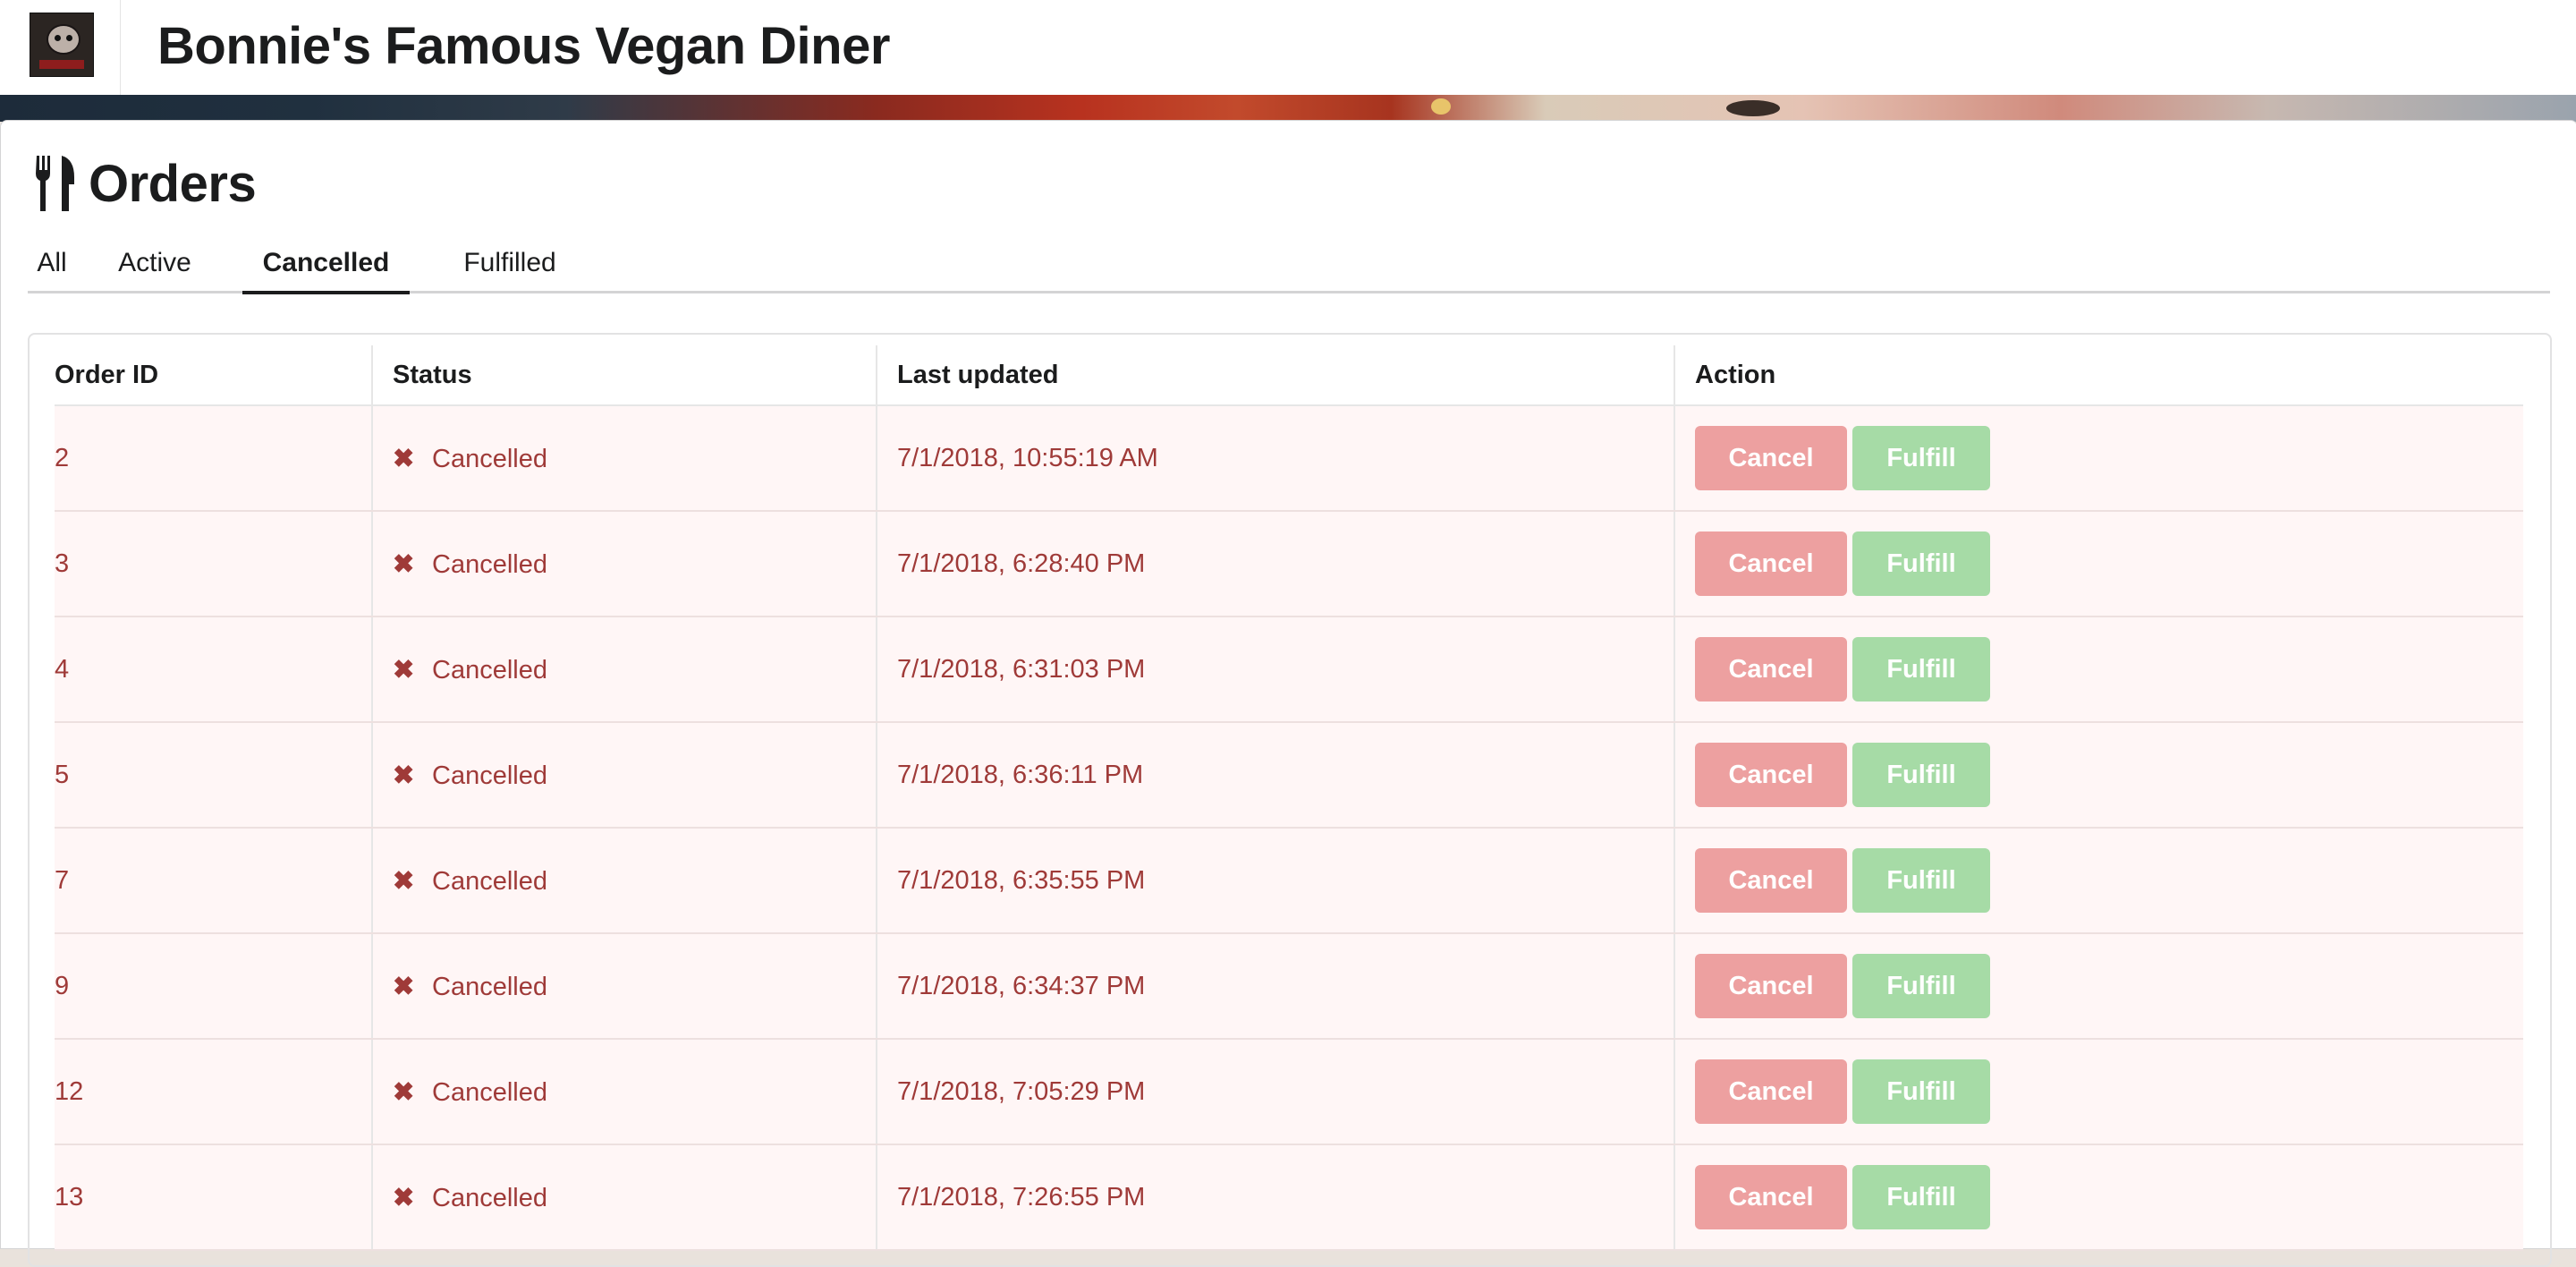 This screenshot has width=2576, height=1267. What do you see at coordinates (1275, 669) in the screenshot?
I see `last-updated-cell: 7/1/2018, 6:31:03 PM` at bounding box center [1275, 669].